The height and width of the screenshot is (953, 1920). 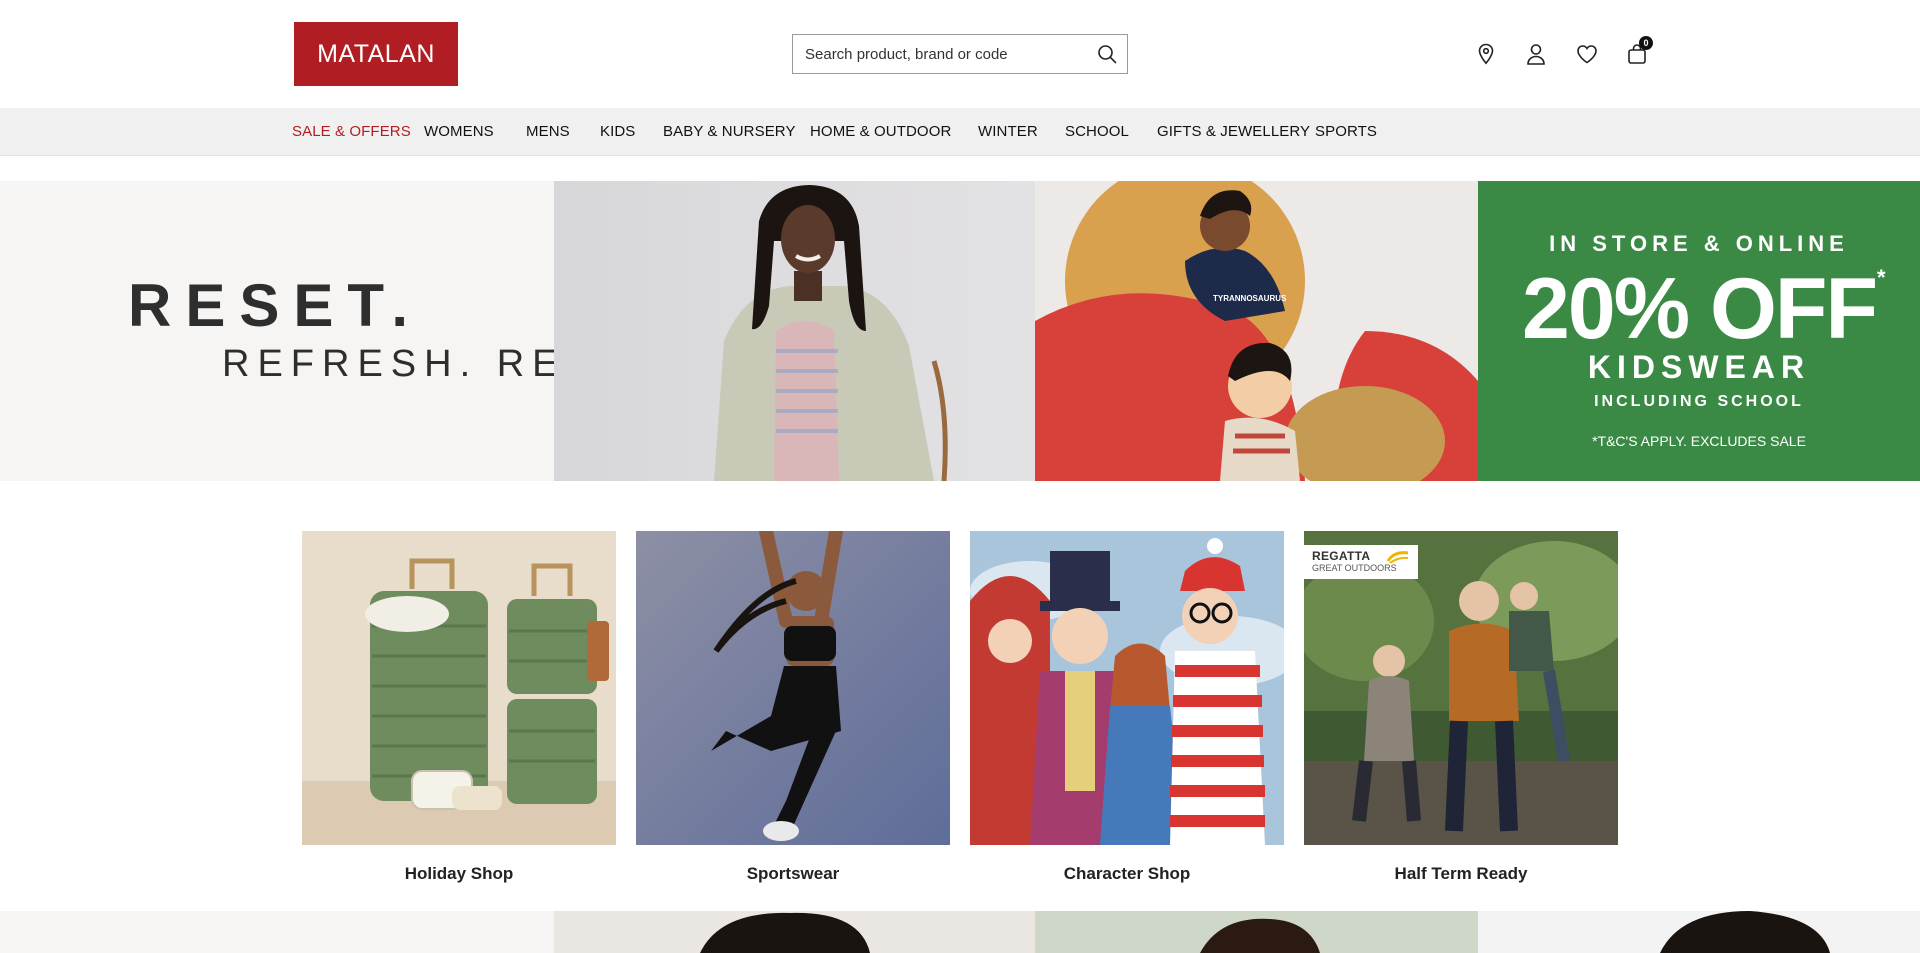 What do you see at coordinates (1536, 54) in the screenshot?
I see `account-icon` at bounding box center [1536, 54].